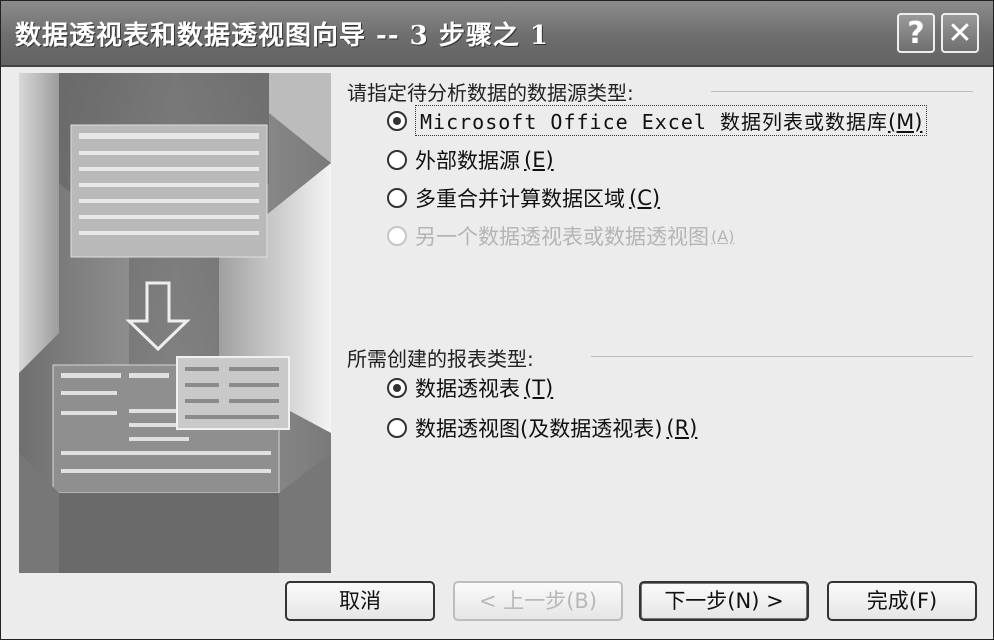 This screenshot has width=994, height=640. Describe the element at coordinates (905, 122) in the screenshot. I see `radio-excel-list-key: (M)` at that location.